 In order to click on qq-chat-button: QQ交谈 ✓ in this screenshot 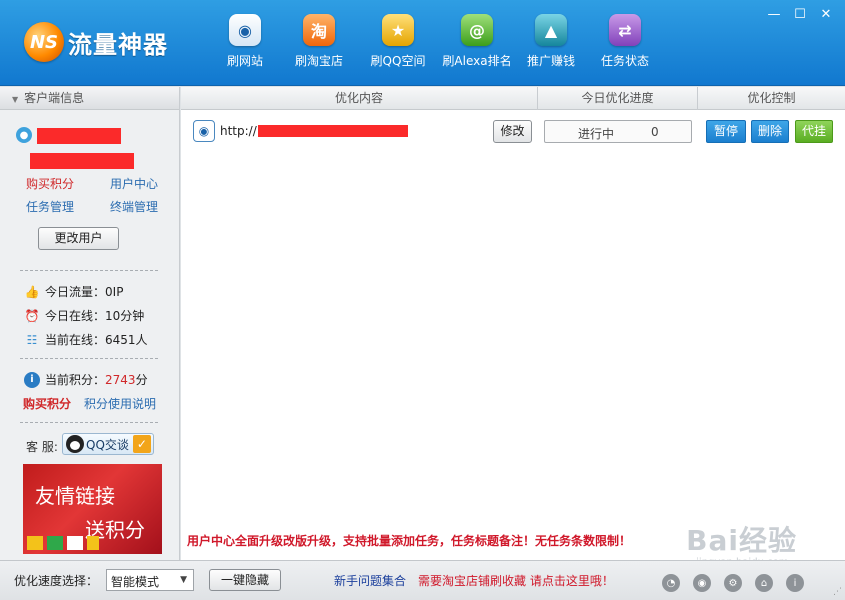, I will do `click(108, 444)`.